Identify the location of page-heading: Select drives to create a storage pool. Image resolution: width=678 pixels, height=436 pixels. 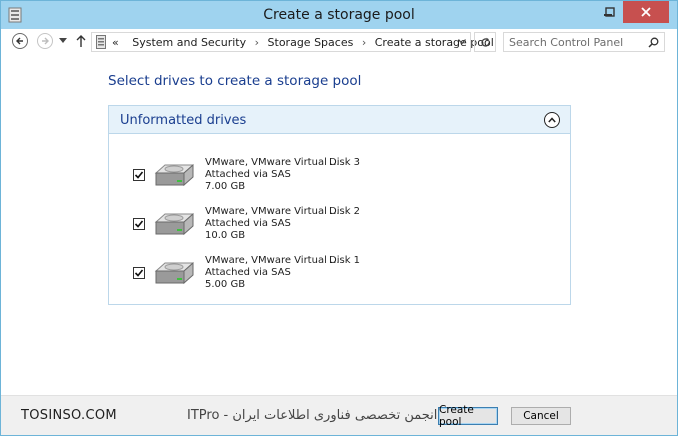
(235, 81).